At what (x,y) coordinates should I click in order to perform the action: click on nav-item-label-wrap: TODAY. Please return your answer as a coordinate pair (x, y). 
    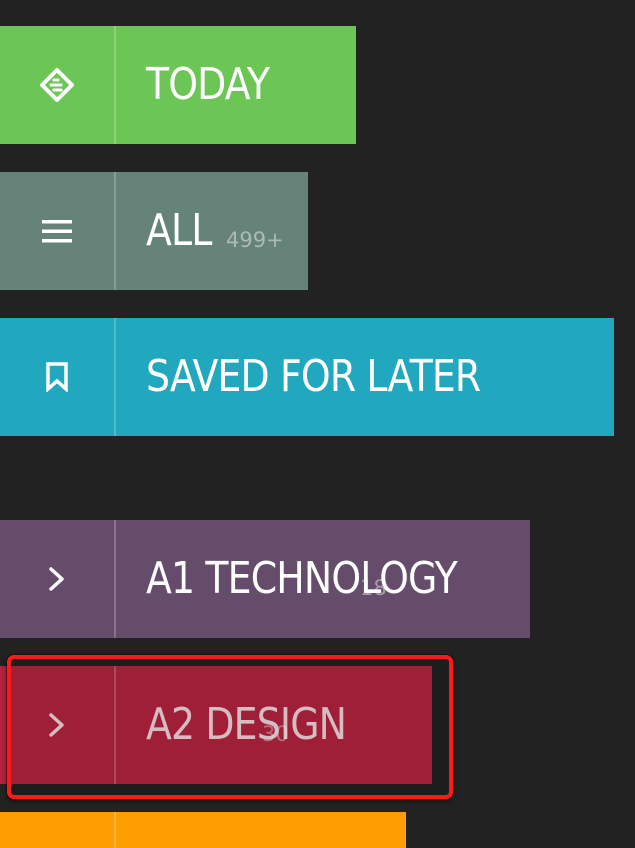
    Looking at the image, I should click on (236, 85).